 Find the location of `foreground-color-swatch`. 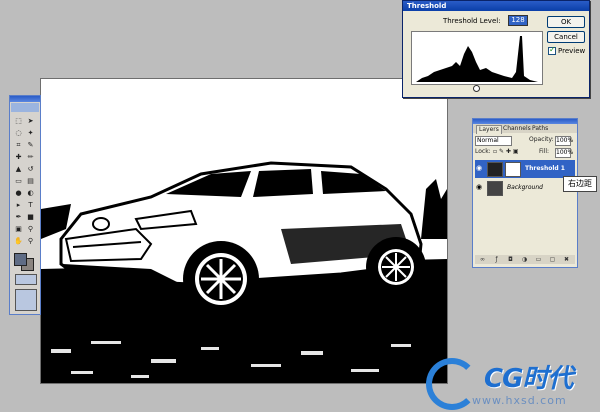

foreground-color-swatch is located at coordinates (20, 259).